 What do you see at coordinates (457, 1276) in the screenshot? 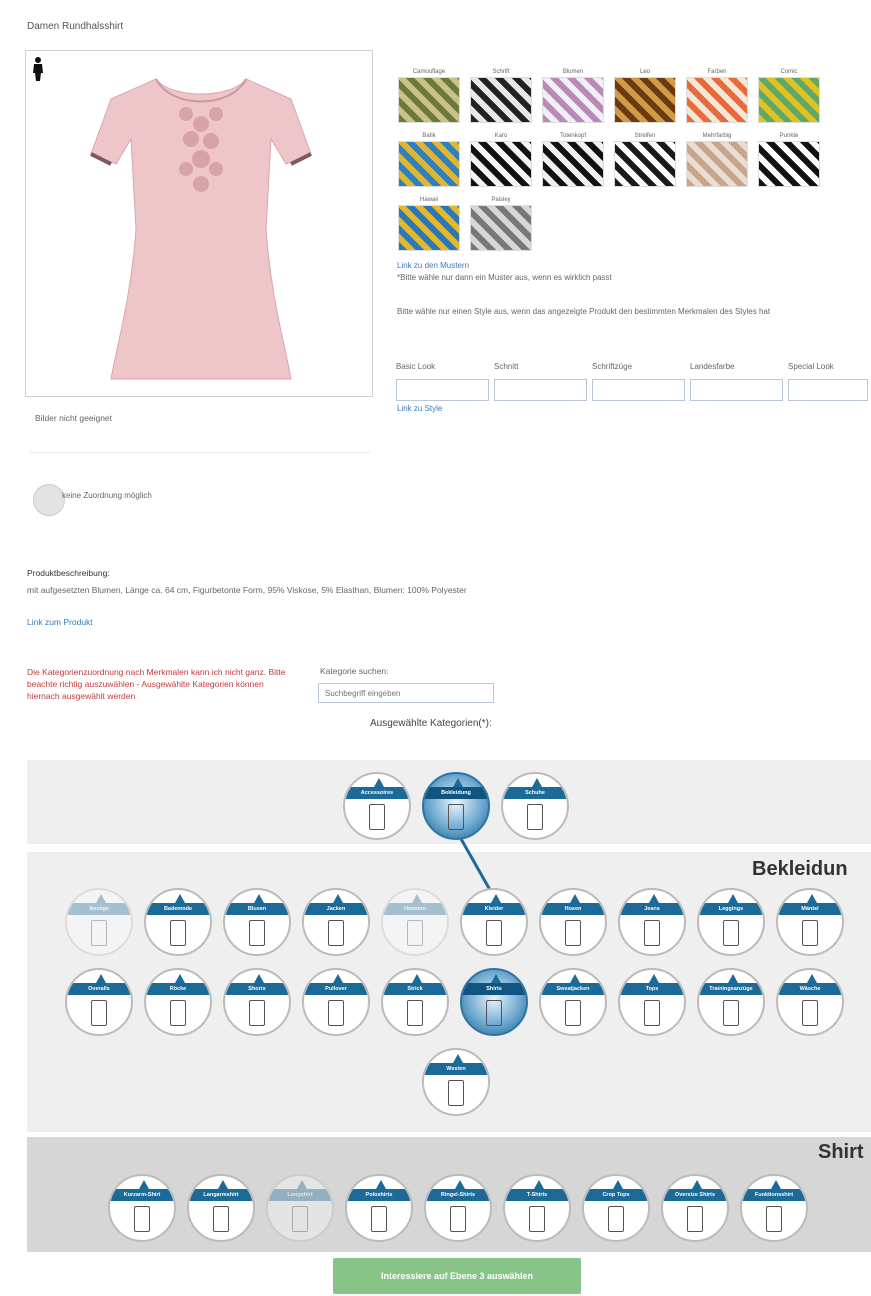
I see `select-level-3-button: Interessiere auf Ebene 3 auswählen` at bounding box center [457, 1276].